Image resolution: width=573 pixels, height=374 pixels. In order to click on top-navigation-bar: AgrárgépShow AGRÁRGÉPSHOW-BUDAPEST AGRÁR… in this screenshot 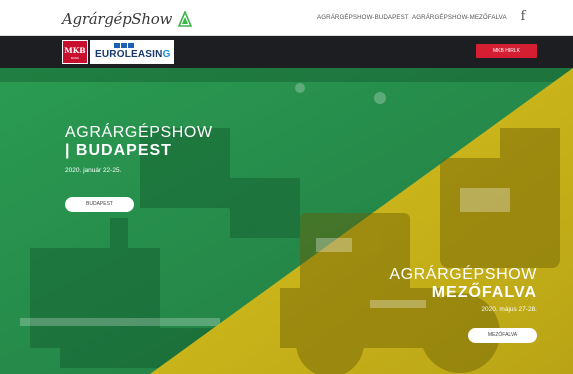, I will do `click(286, 18)`.